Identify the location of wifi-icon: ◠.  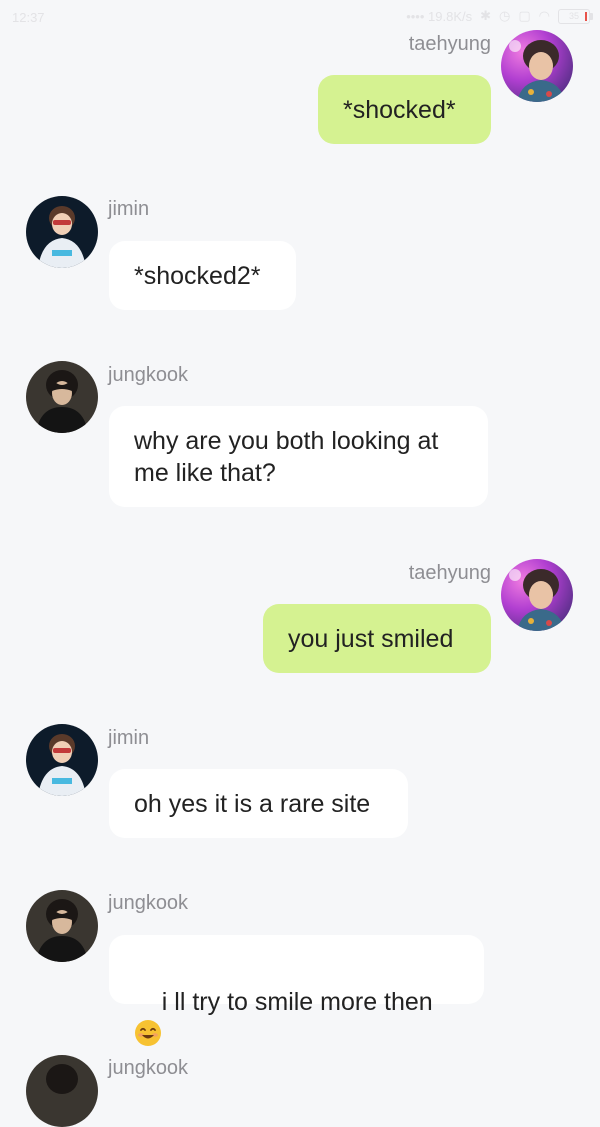
(544, 15).